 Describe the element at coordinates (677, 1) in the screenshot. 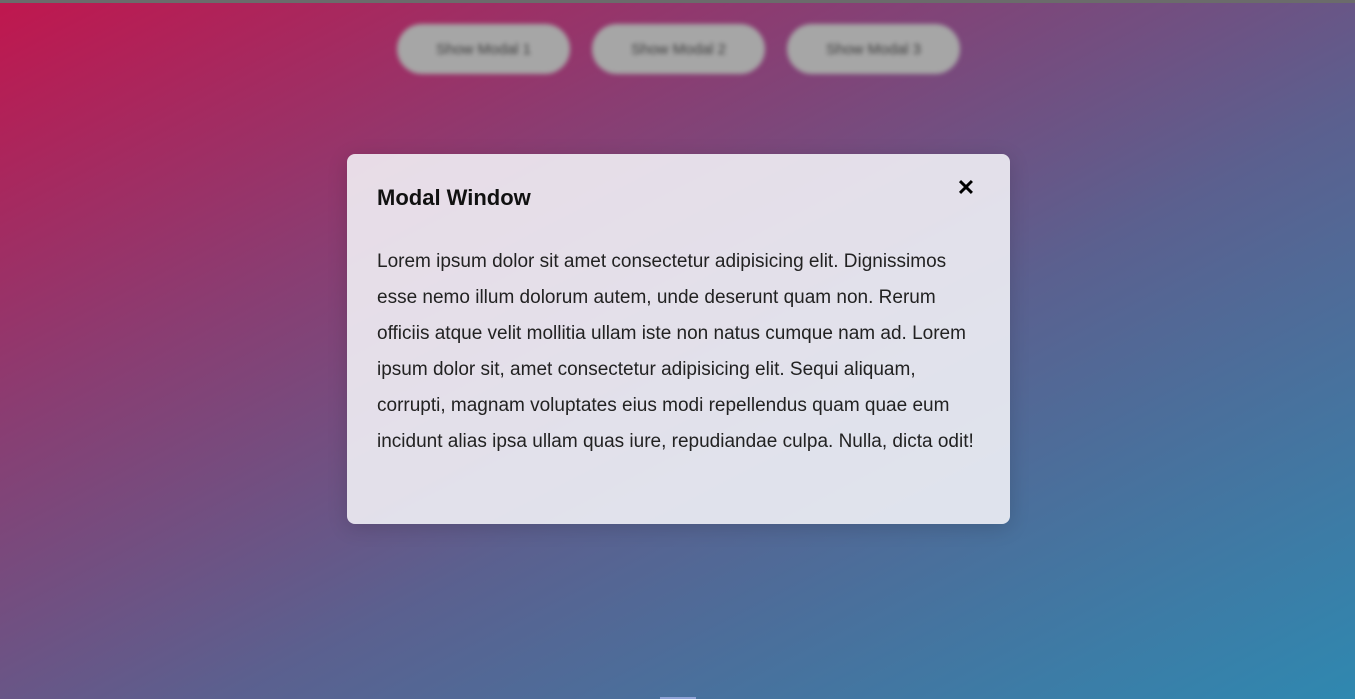

I see `top-border` at that location.